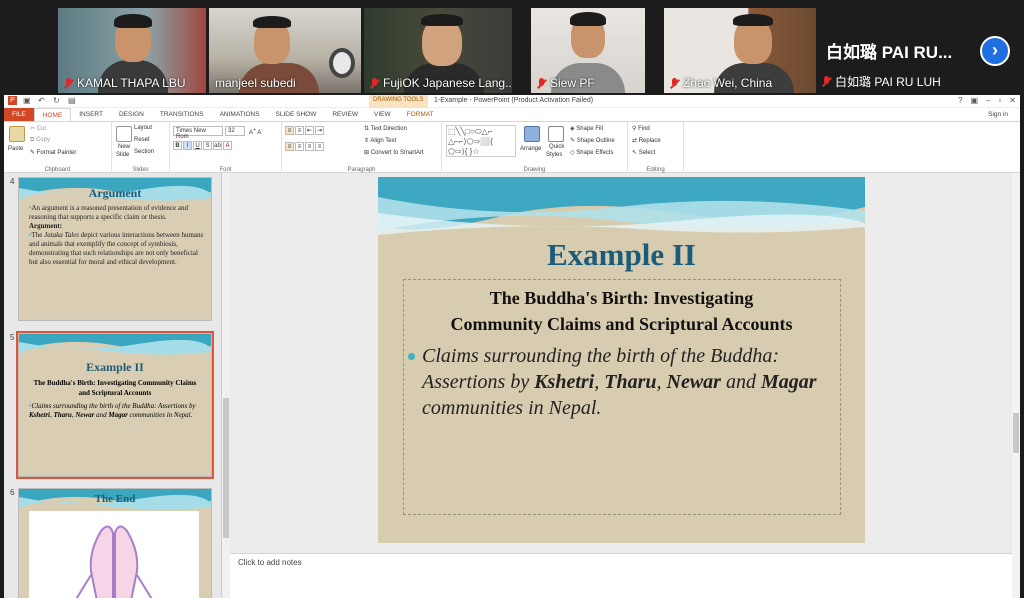  What do you see at coordinates (1016, 385) in the screenshot?
I see `canvas-scrollbar` at bounding box center [1016, 385].